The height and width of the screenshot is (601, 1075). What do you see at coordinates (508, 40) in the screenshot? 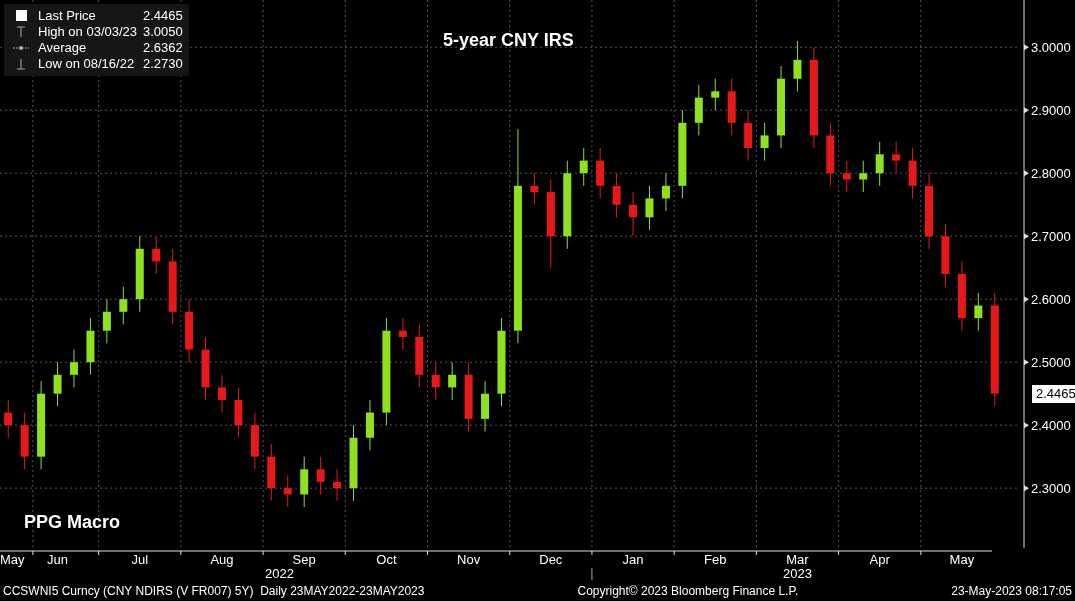
I see `chart-title: 5-year CNY IRS` at bounding box center [508, 40].